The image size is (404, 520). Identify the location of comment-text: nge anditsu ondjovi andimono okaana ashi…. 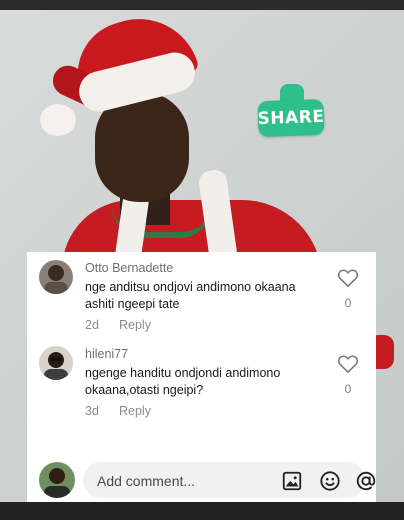
(190, 295).